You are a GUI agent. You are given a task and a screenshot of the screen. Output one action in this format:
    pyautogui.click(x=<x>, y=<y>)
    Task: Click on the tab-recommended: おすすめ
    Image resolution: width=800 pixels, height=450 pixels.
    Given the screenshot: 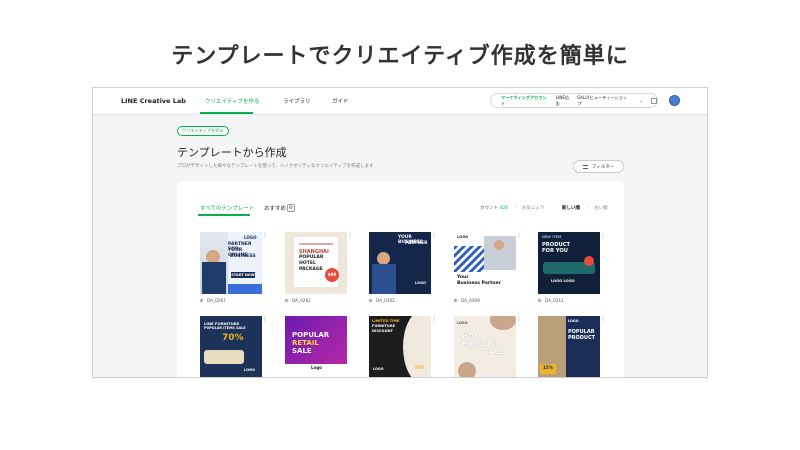 What is the action you would take?
    pyautogui.click(x=275, y=208)
    